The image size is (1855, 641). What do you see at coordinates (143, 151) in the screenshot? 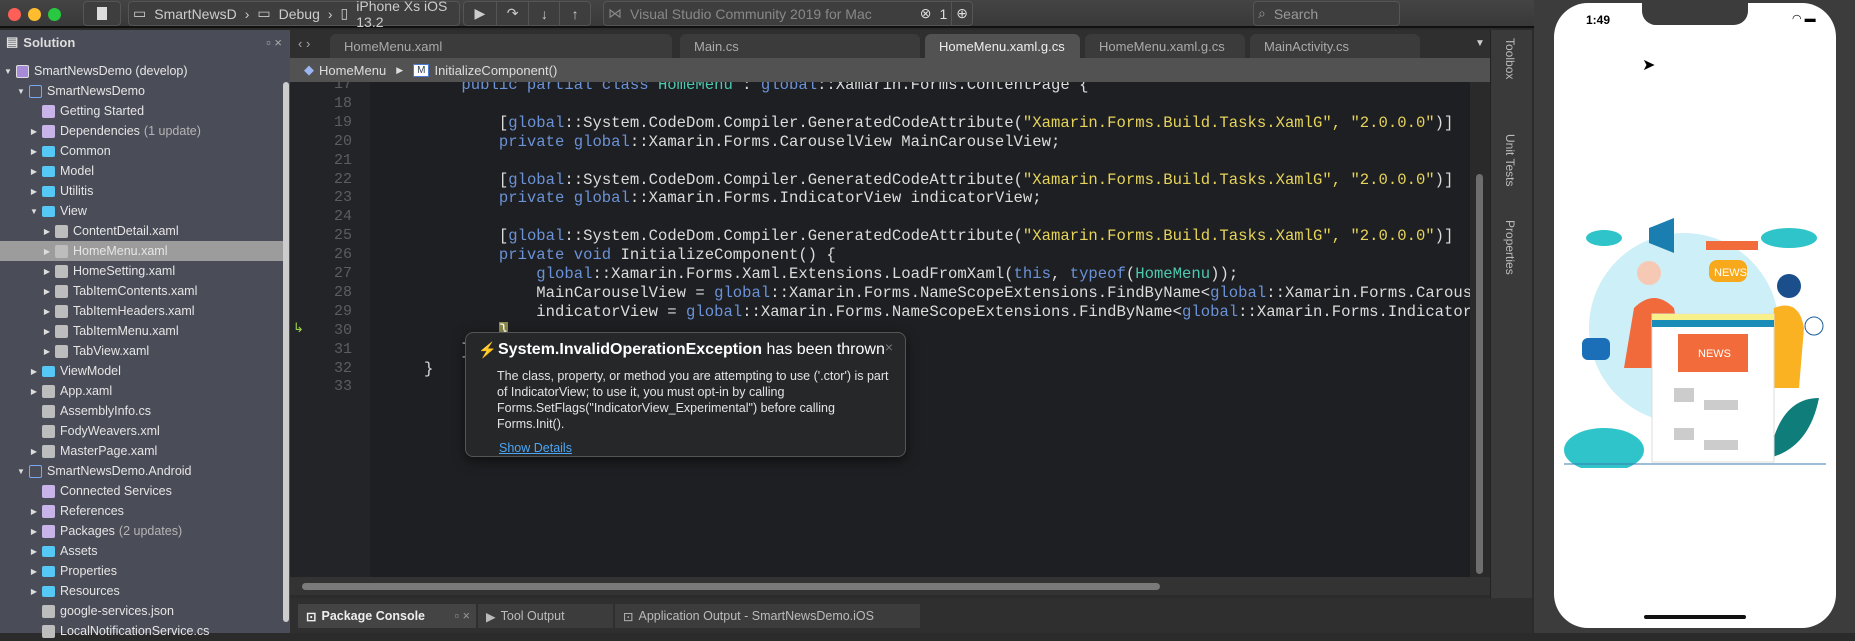
I see `tree-item: ▶ Common` at bounding box center [143, 151].